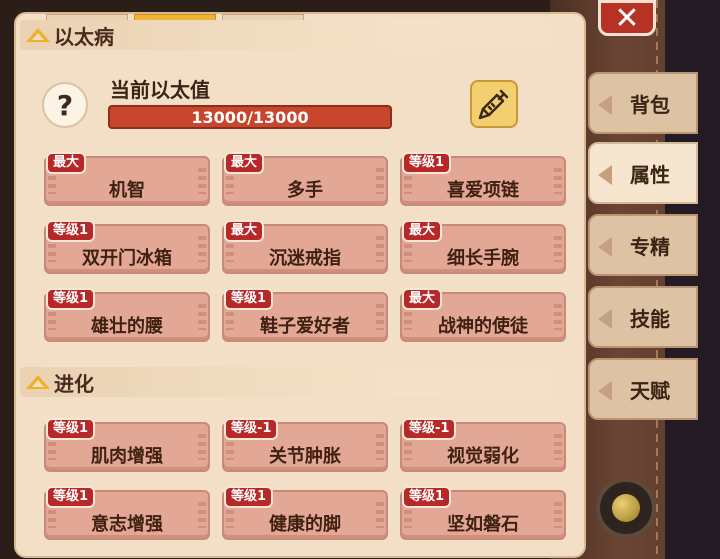  Describe the element at coordinates (650, 174) in the screenshot. I see `side-tab-label: 属性` at that location.